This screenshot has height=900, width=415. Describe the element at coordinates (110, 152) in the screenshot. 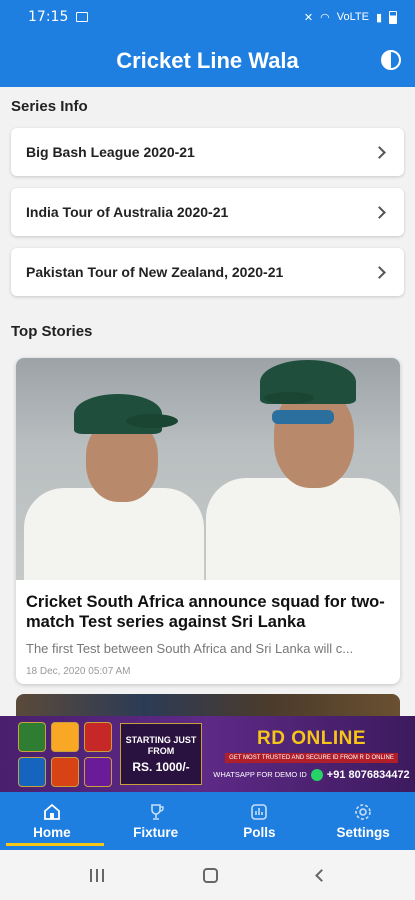

I see `series-item-label: Big Bash League 2020-21` at that location.